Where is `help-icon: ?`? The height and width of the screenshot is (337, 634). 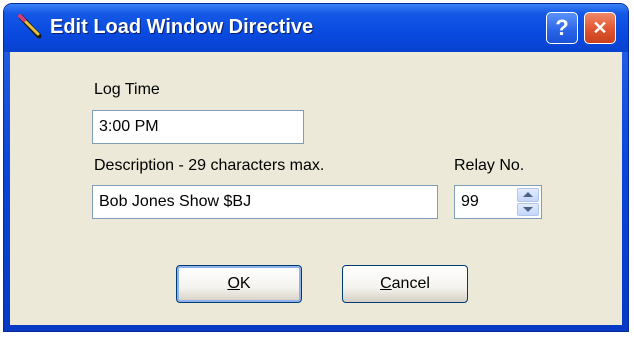
help-icon: ? is located at coordinates (562, 27).